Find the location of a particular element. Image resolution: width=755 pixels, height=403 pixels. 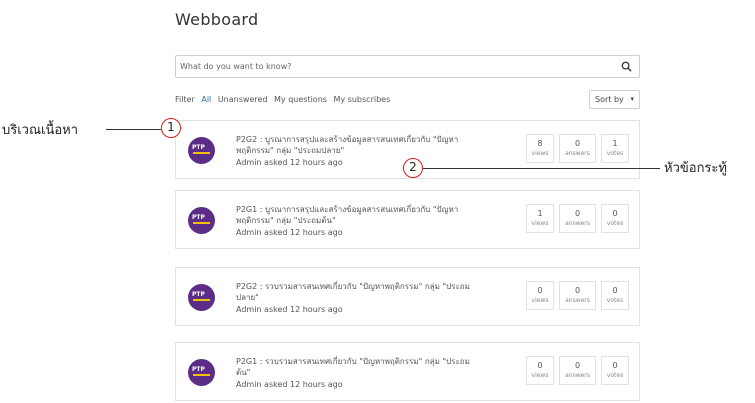

callout-marker-2: 2 is located at coordinates (413, 168).